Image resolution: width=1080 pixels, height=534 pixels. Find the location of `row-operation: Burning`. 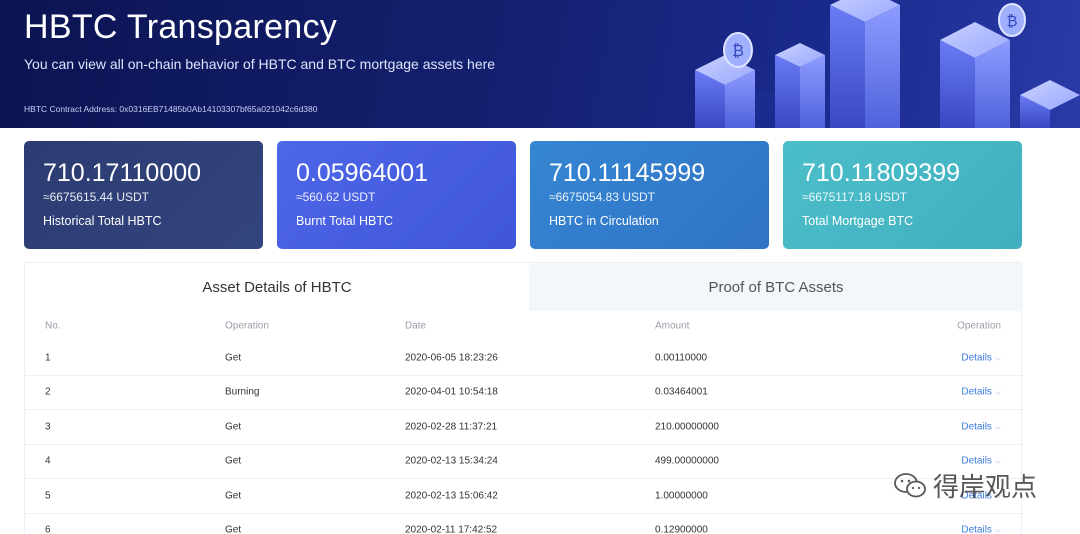

row-operation: Burning is located at coordinates (242, 392).